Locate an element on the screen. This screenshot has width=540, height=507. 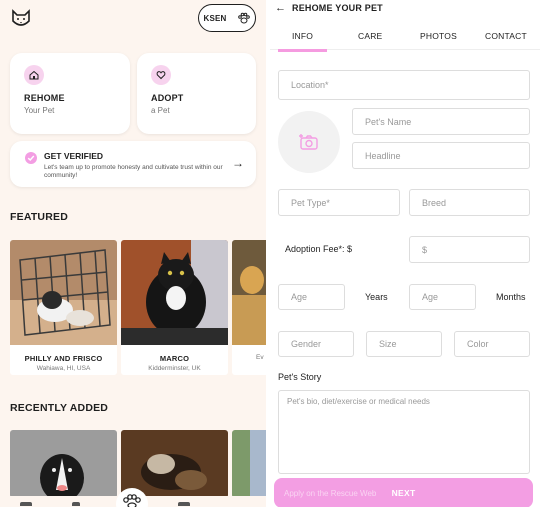
months-label: Months is located at coordinates (511, 297).